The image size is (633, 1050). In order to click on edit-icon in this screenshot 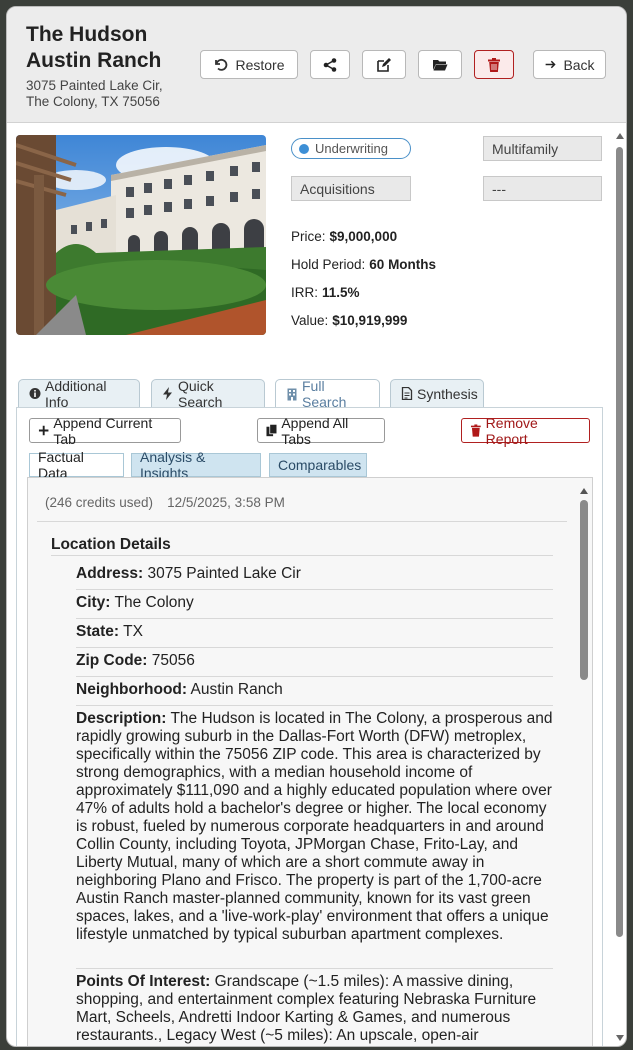, I will do `click(384, 65)`.